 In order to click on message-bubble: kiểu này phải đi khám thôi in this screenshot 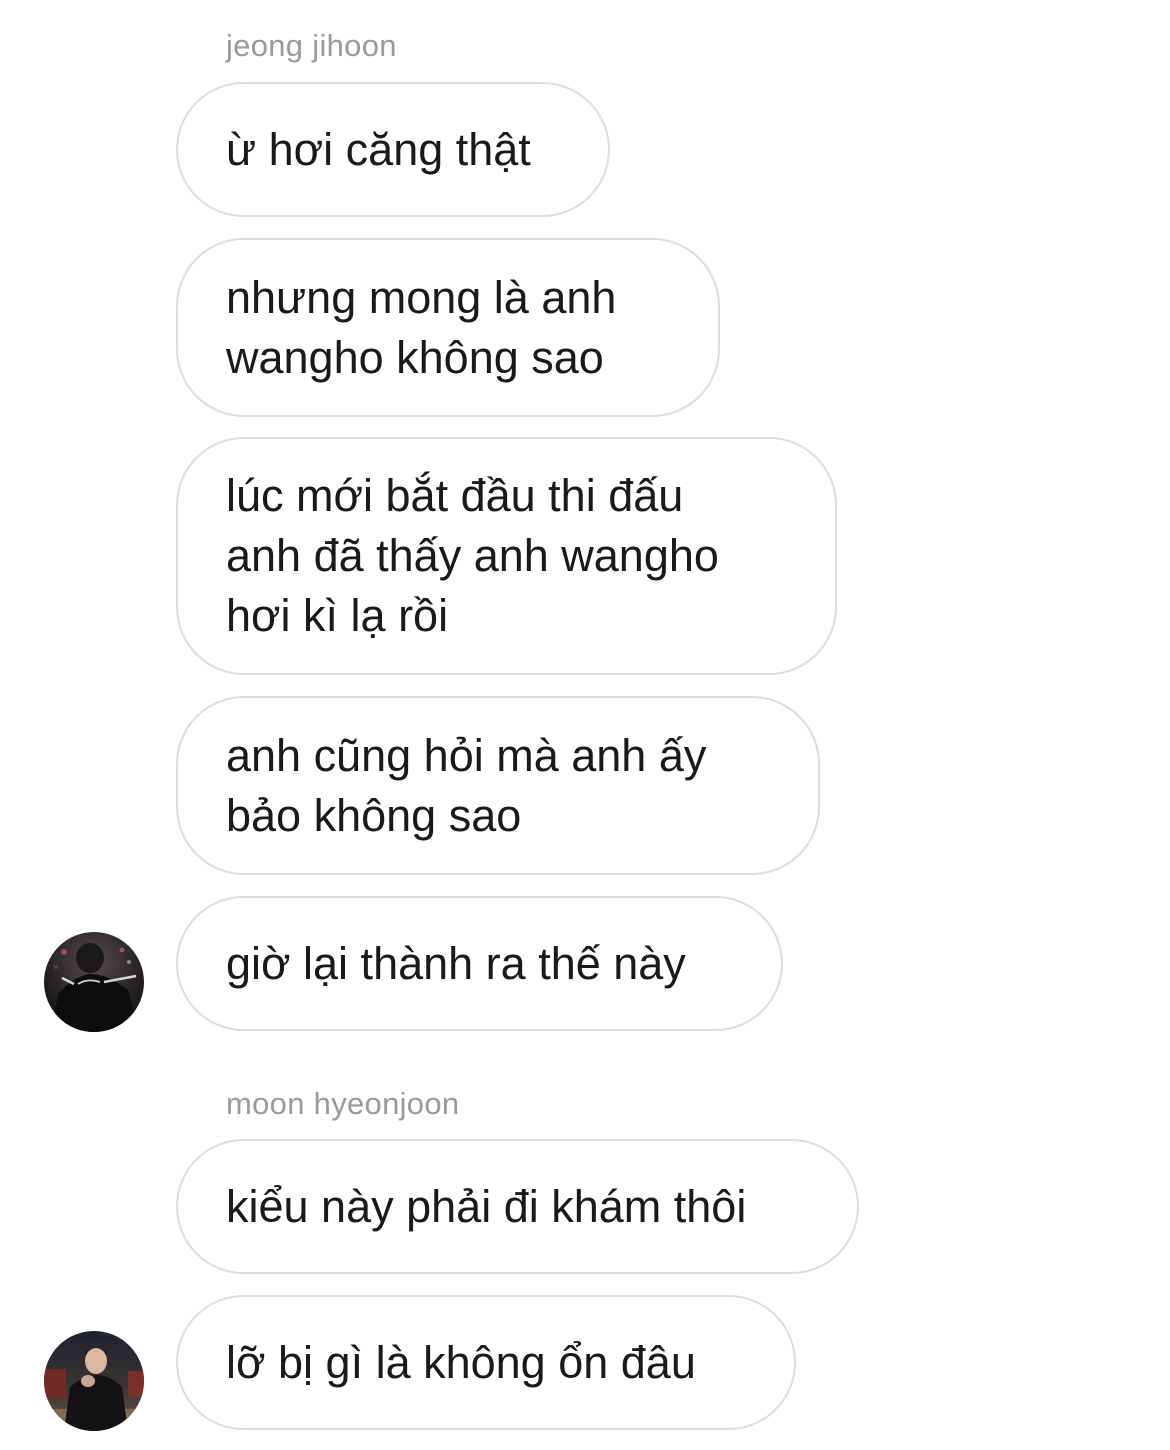, I will do `click(517, 1206)`.